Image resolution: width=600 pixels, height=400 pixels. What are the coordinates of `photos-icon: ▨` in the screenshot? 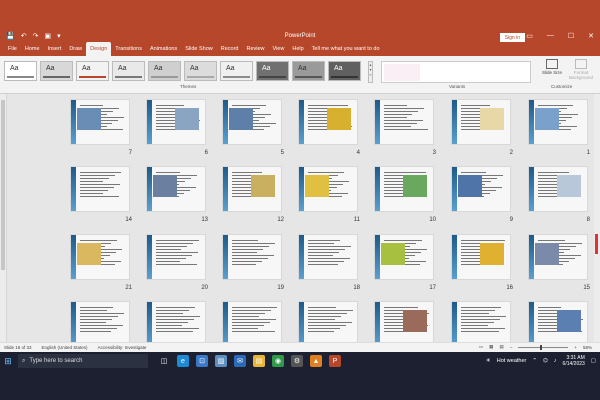 It's located at (221, 361).